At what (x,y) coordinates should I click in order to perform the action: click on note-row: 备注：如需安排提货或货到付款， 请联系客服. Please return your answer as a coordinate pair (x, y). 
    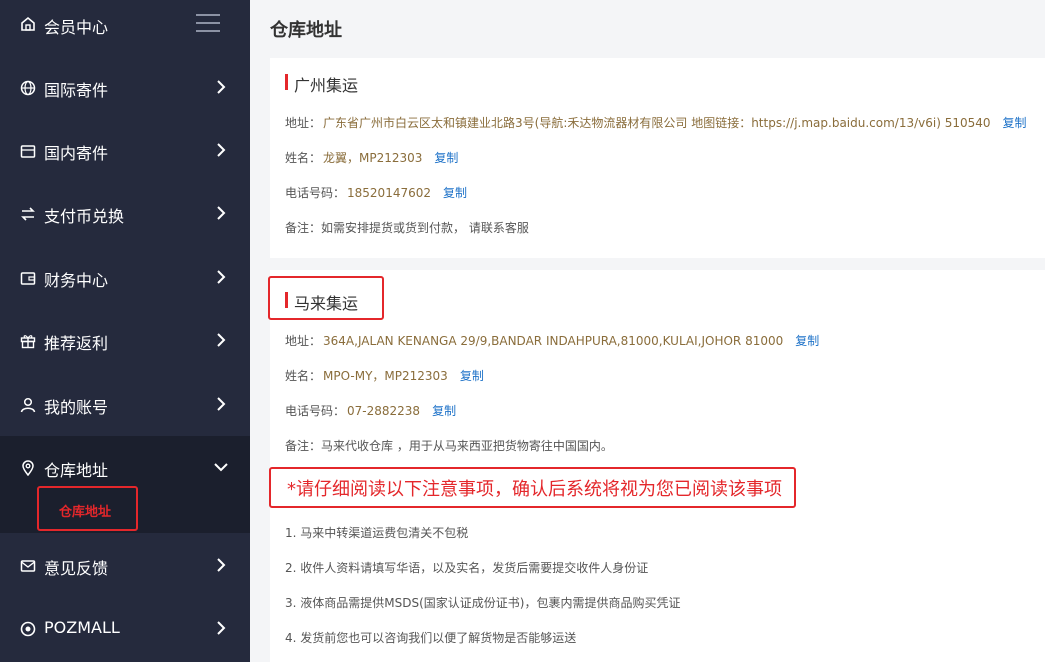
    Looking at the image, I should click on (407, 227).